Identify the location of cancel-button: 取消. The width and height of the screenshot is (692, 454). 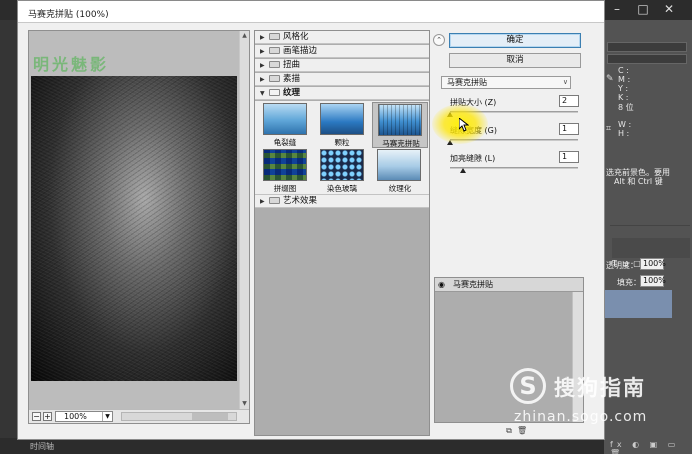
(515, 60).